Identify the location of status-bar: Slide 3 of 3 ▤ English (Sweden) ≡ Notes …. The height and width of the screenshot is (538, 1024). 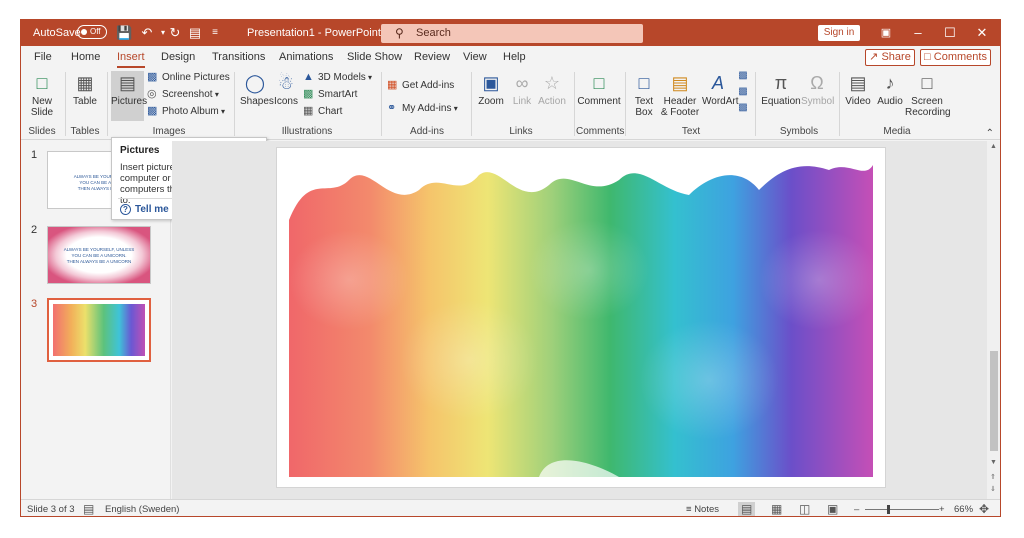
(510, 507).